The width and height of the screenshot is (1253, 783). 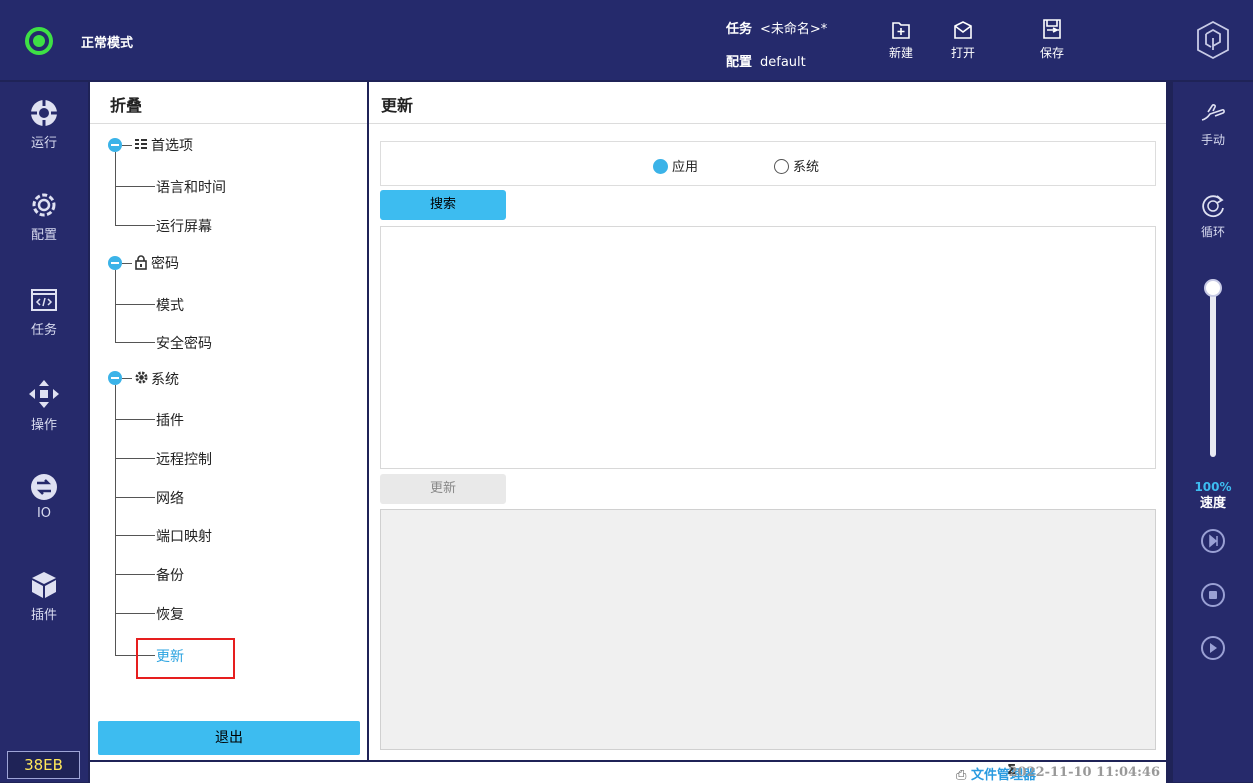 What do you see at coordinates (961, 775) in the screenshot?
I see `file-manager-icon: ⎙` at bounding box center [961, 775].